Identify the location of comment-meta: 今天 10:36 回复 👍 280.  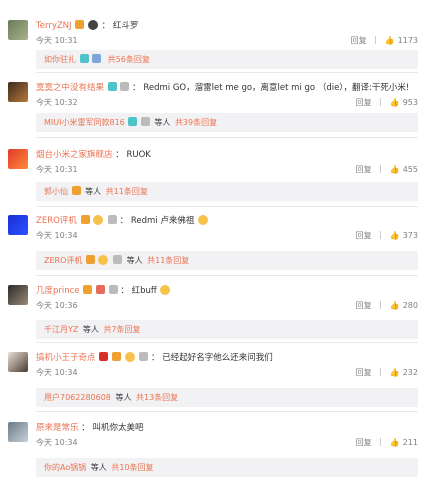
(227, 306).